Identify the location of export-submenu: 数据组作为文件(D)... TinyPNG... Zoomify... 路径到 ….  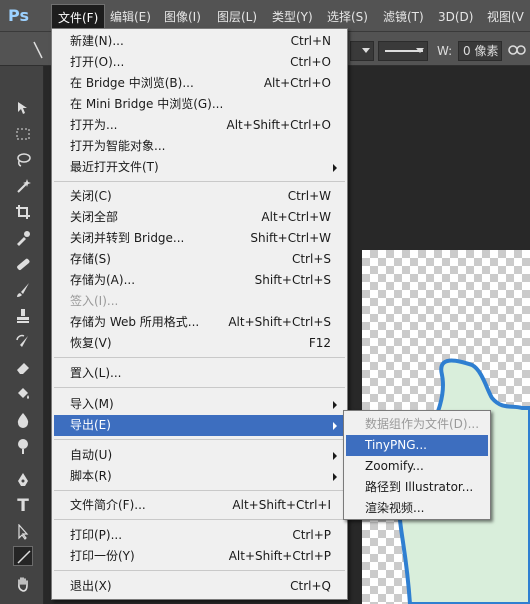
(417, 465).